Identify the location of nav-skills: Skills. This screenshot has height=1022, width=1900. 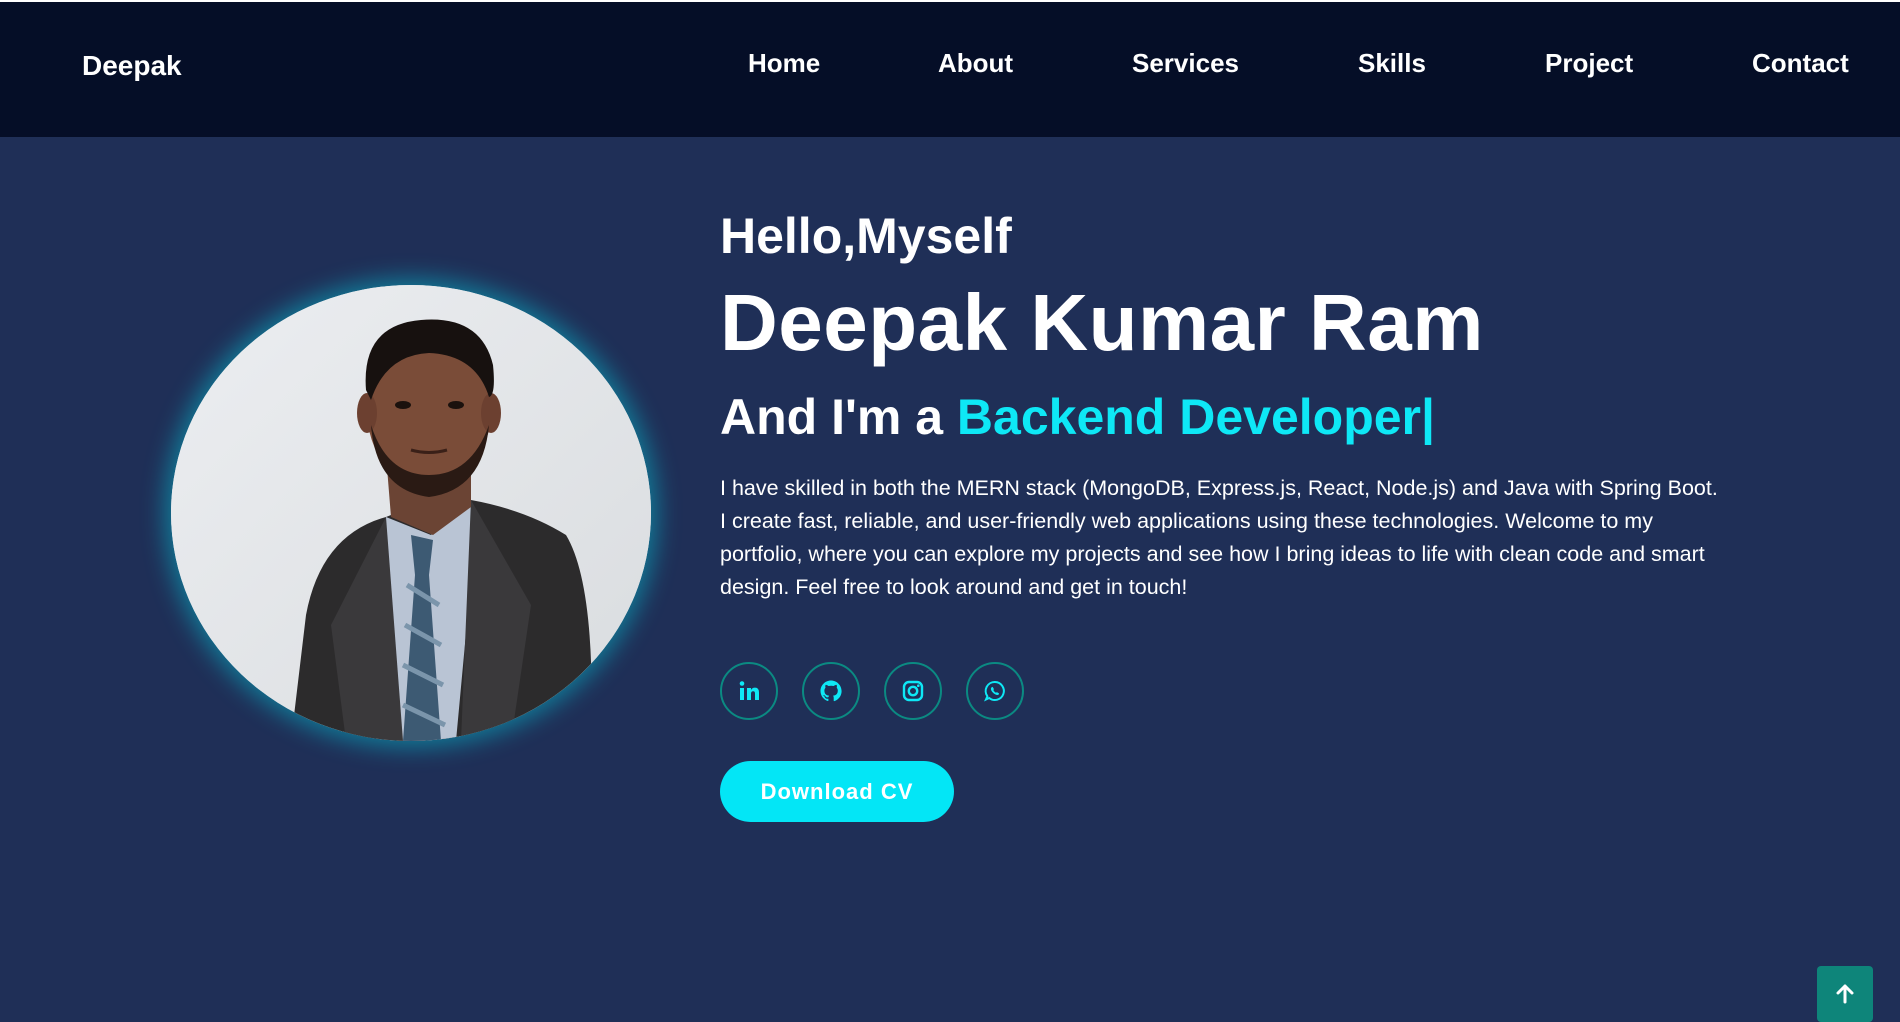
(1392, 63).